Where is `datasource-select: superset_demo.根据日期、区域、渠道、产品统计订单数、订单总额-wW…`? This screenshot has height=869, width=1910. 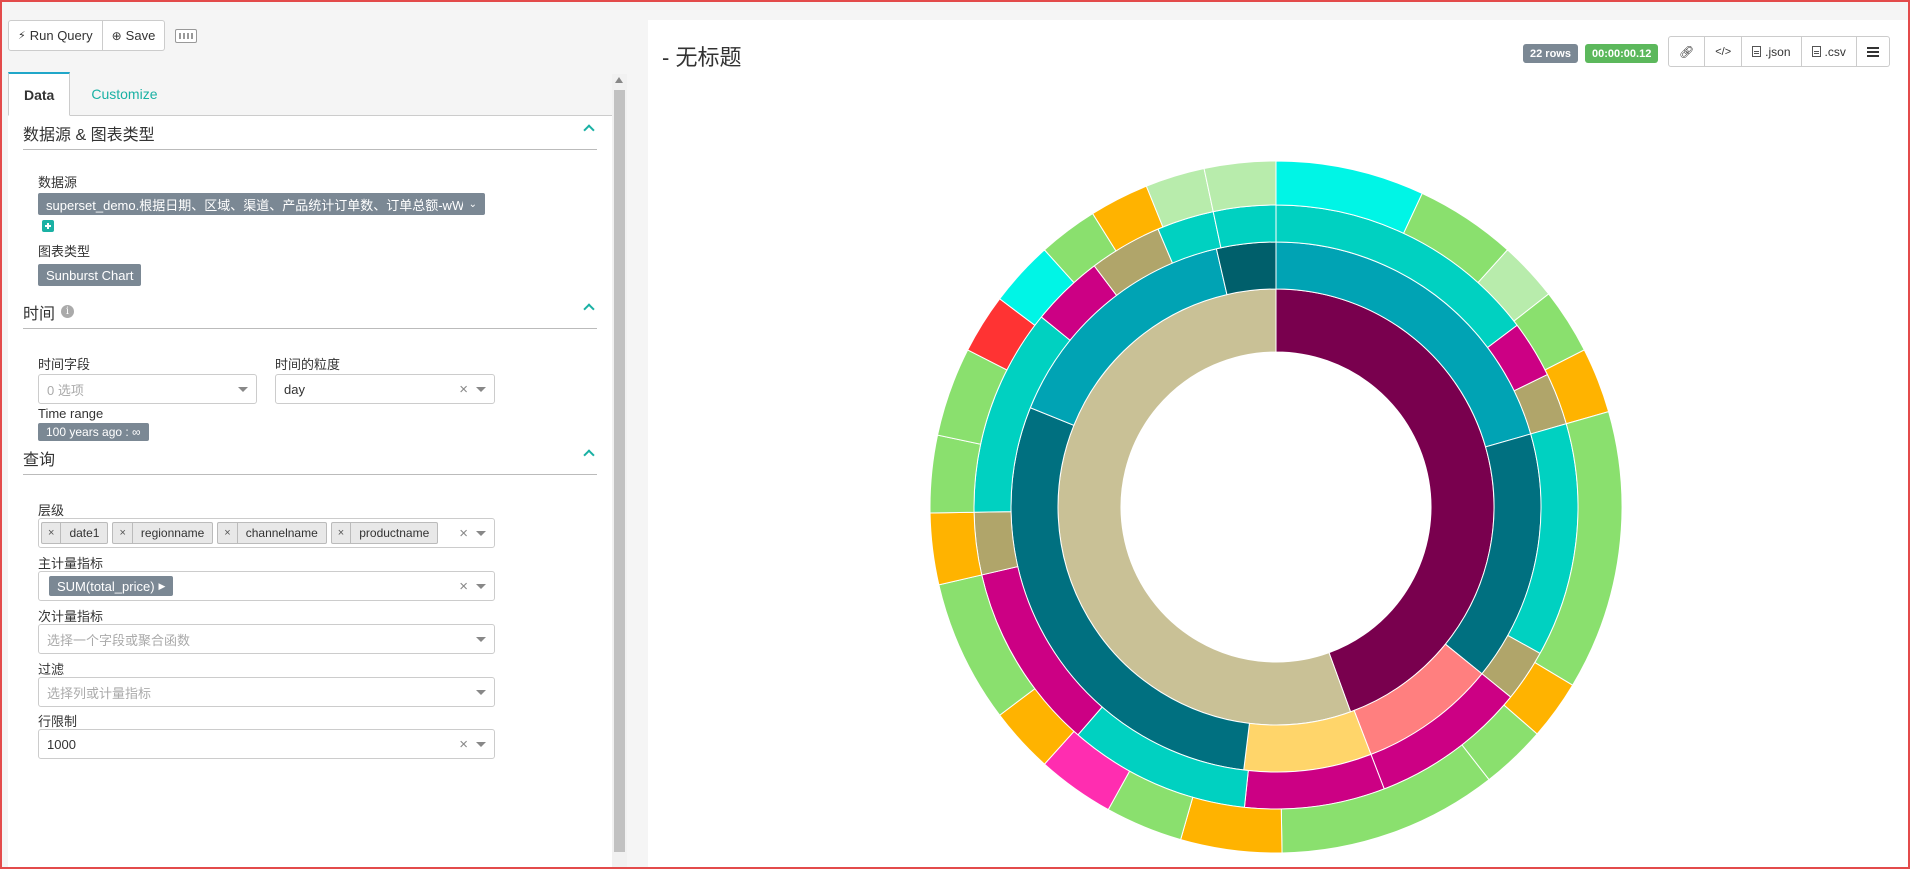 datasource-select: superset_demo.根据日期、区域、渠道、产品统计订单数、订单总额-wW… is located at coordinates (261, 204).